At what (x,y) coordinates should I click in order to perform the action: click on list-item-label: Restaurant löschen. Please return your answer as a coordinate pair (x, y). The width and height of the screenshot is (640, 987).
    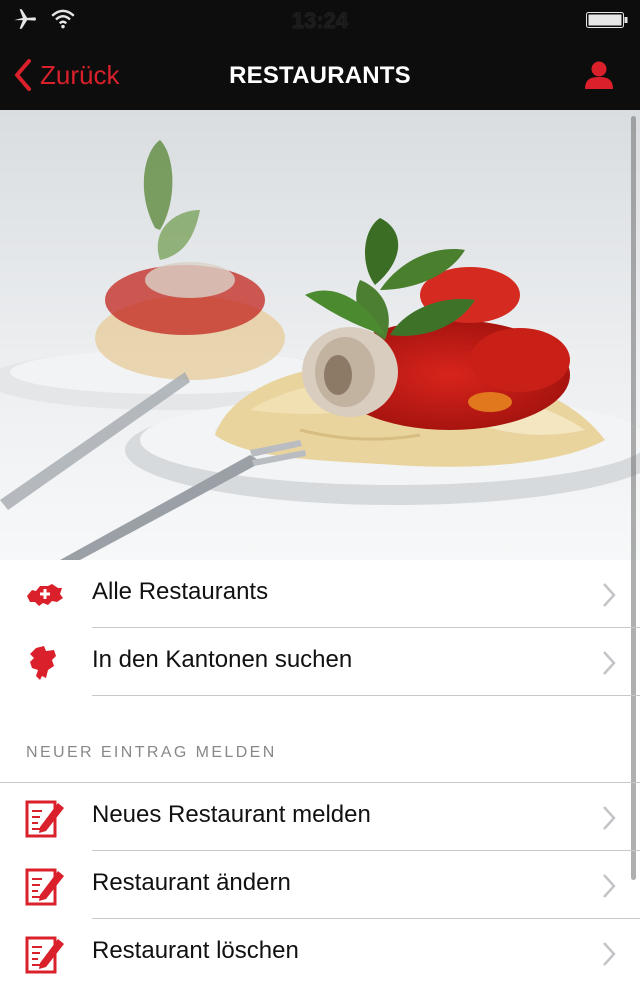
    Looking at the image, I should click on (195, 950).